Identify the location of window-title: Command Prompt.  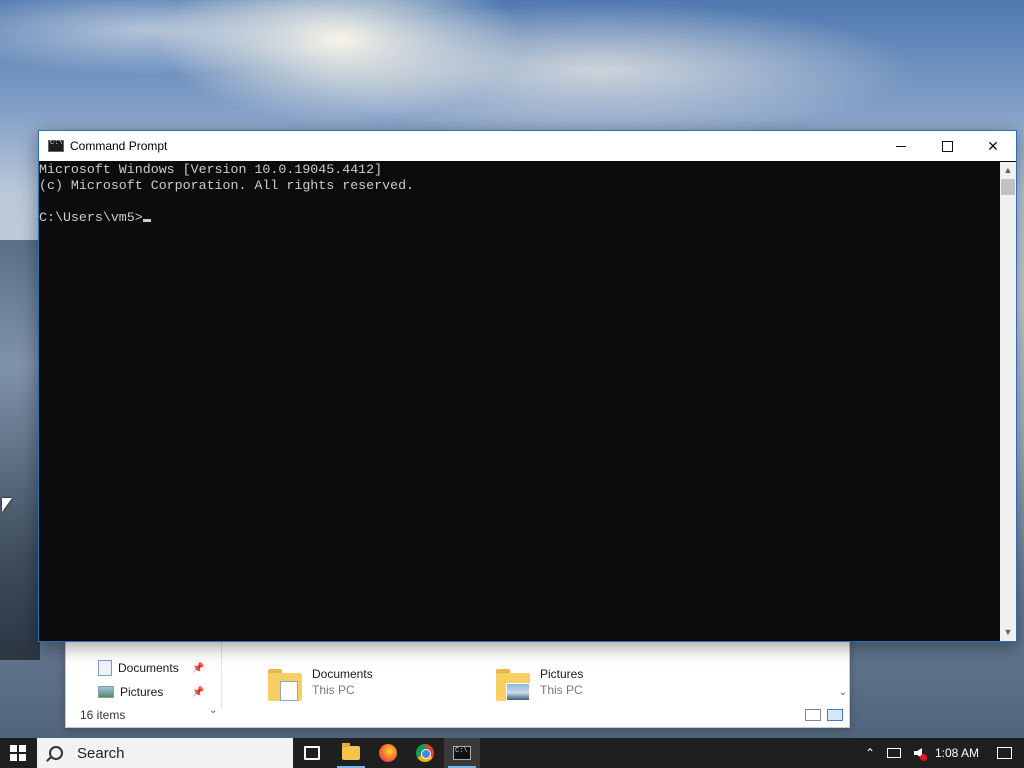
(119, 146).